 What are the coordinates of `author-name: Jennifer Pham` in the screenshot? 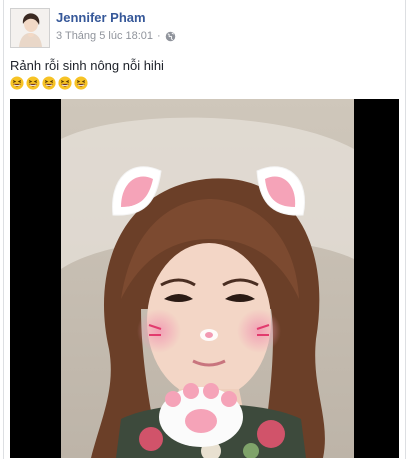 It's located at (101, 17).